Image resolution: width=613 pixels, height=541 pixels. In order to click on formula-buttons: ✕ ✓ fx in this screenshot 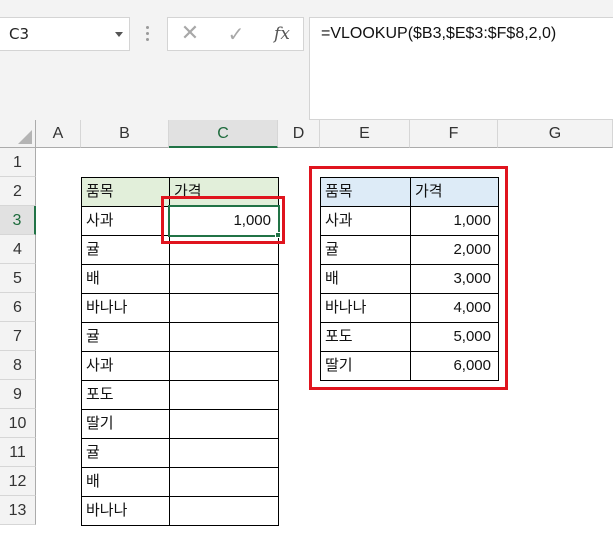, I will do `click(235, 34)`.